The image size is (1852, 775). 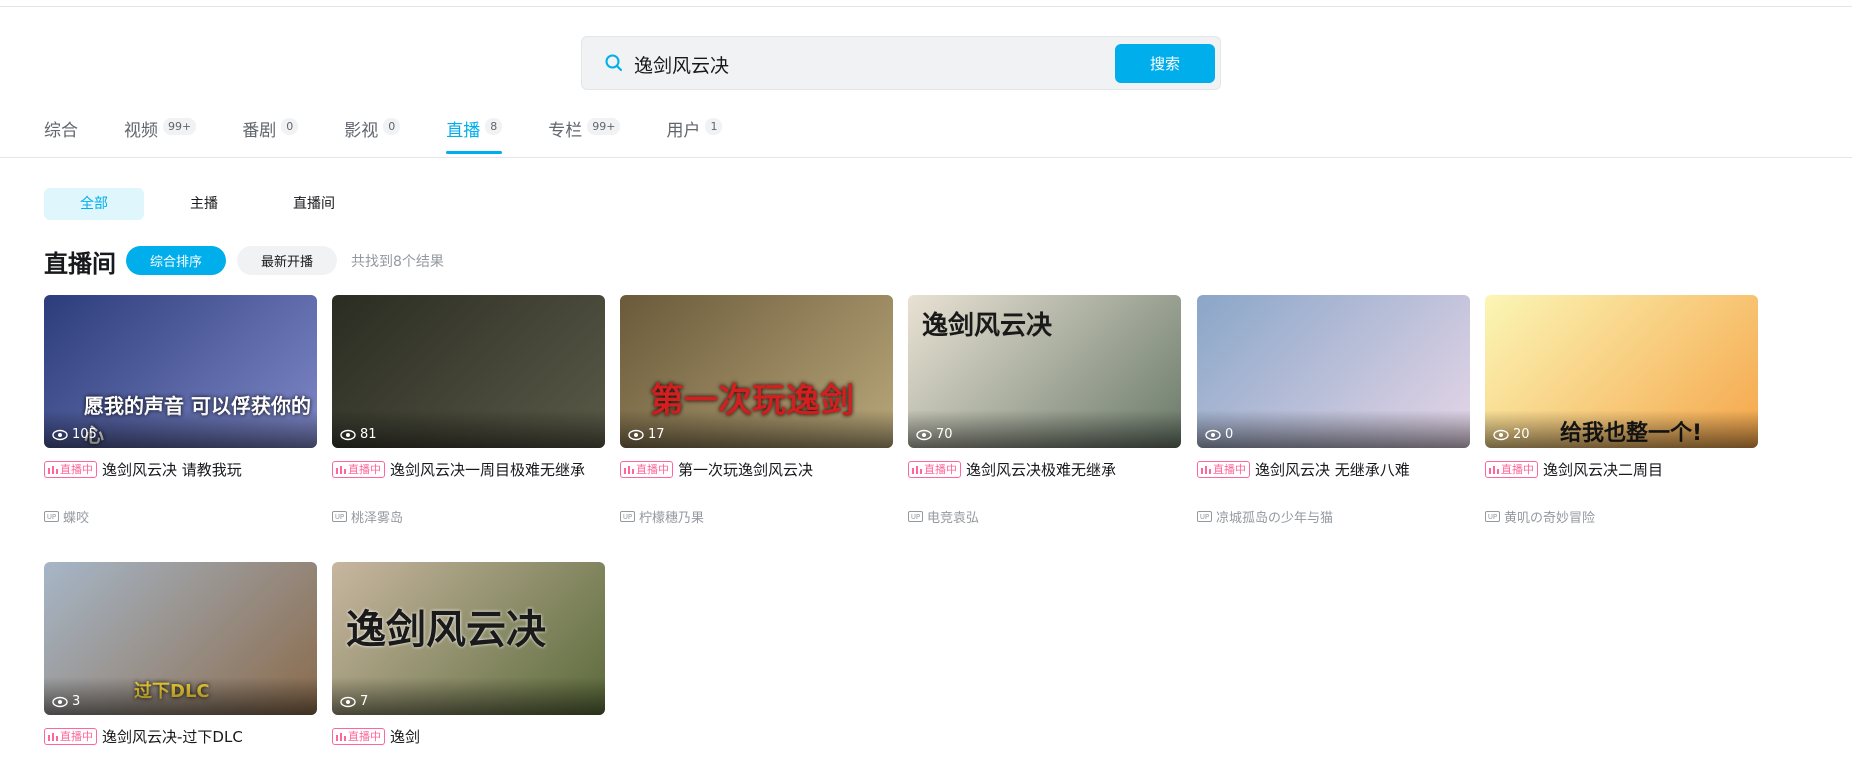 What do you see at coordinates (372, 137) in the screenshot?
I see `tab-movie: 影视 0` at bounding box center [372, 137].